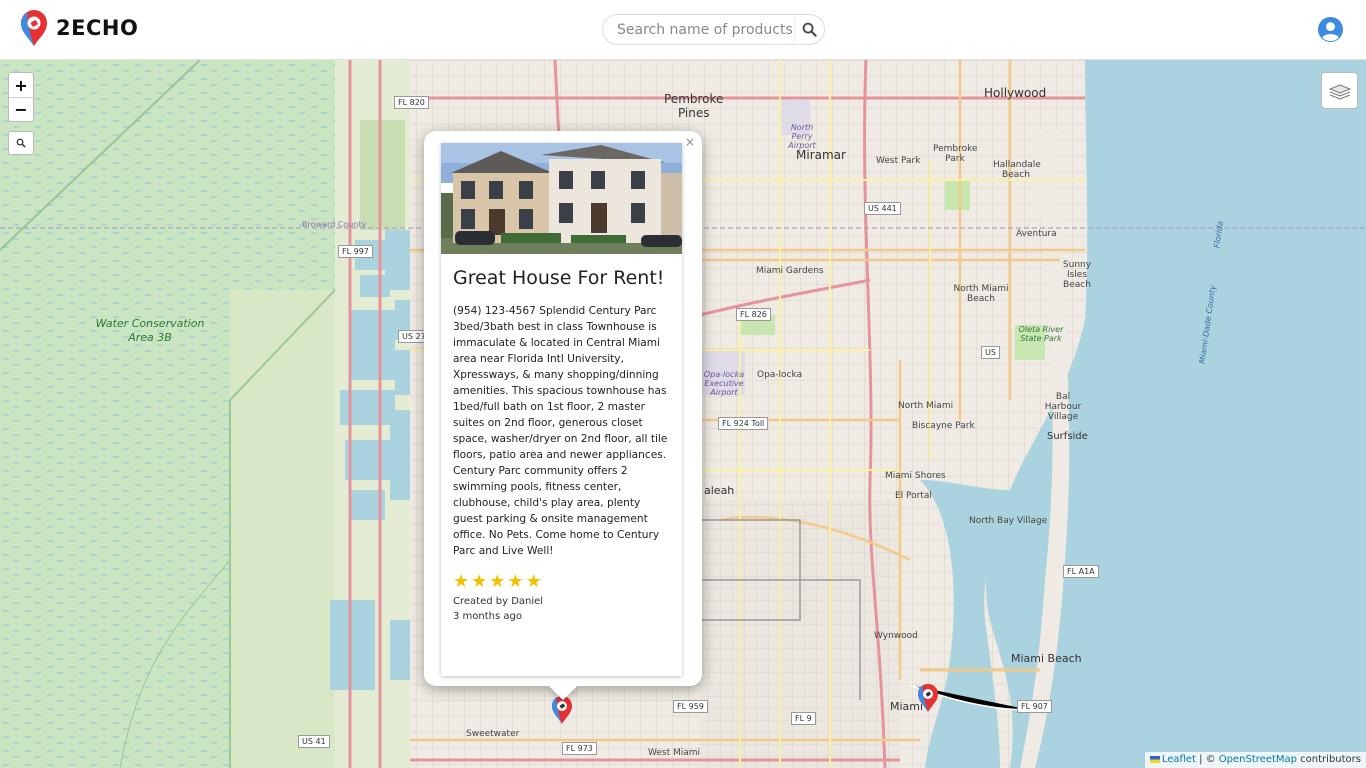  I want to click on road-shield: FL A1A, so click(1081, 571).